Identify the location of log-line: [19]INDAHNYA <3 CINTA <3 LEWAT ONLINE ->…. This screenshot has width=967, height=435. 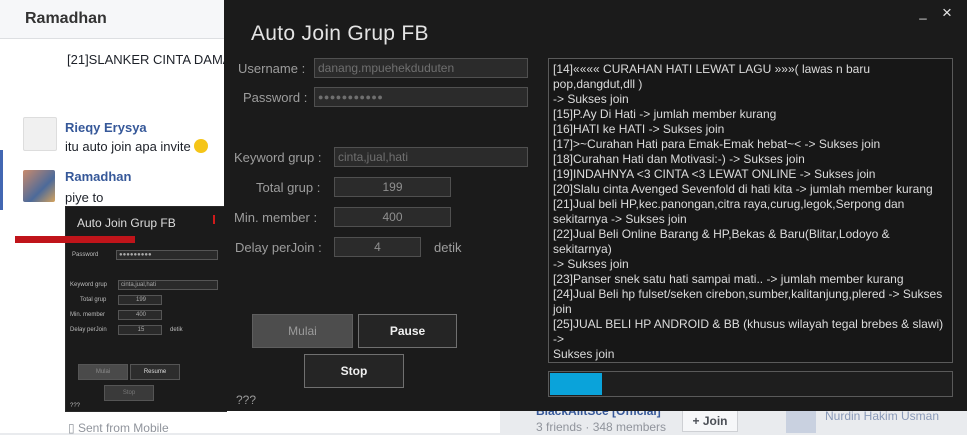
(714, 174).